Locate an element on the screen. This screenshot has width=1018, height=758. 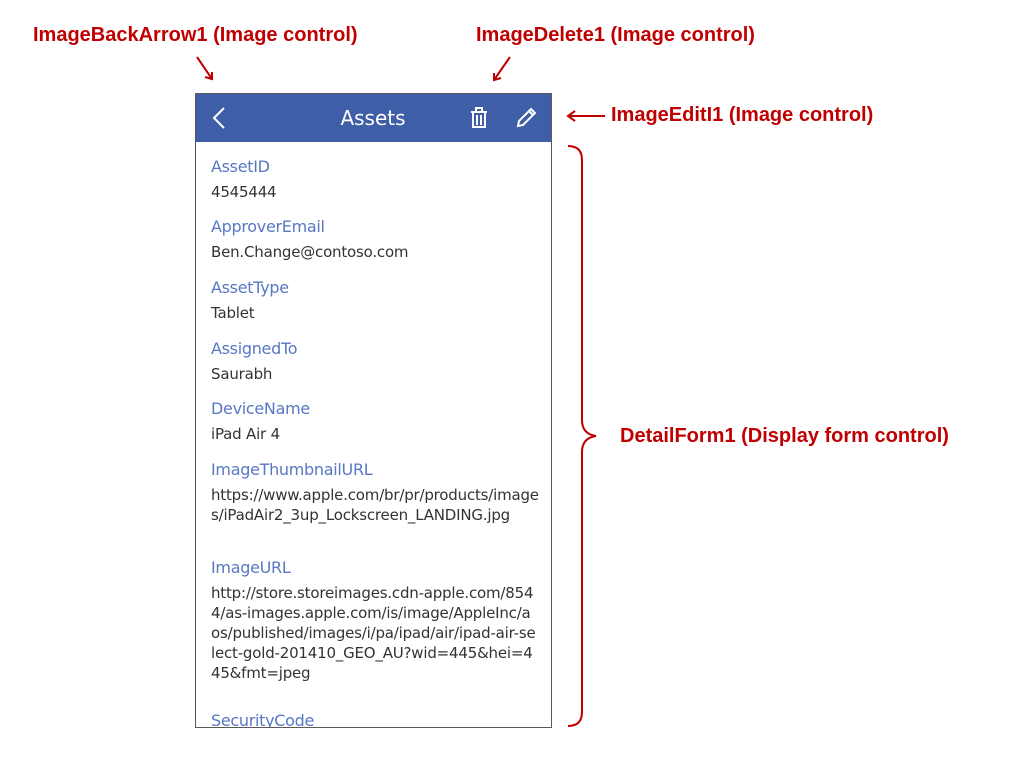
field-assetid: AssetID 4545444 is located at coordinates (375, 179).